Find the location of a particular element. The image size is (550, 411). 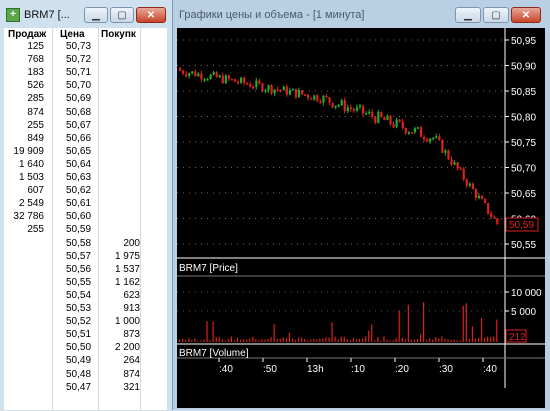

price-tick-label: 50,85 is located at coordinates (523, 92).